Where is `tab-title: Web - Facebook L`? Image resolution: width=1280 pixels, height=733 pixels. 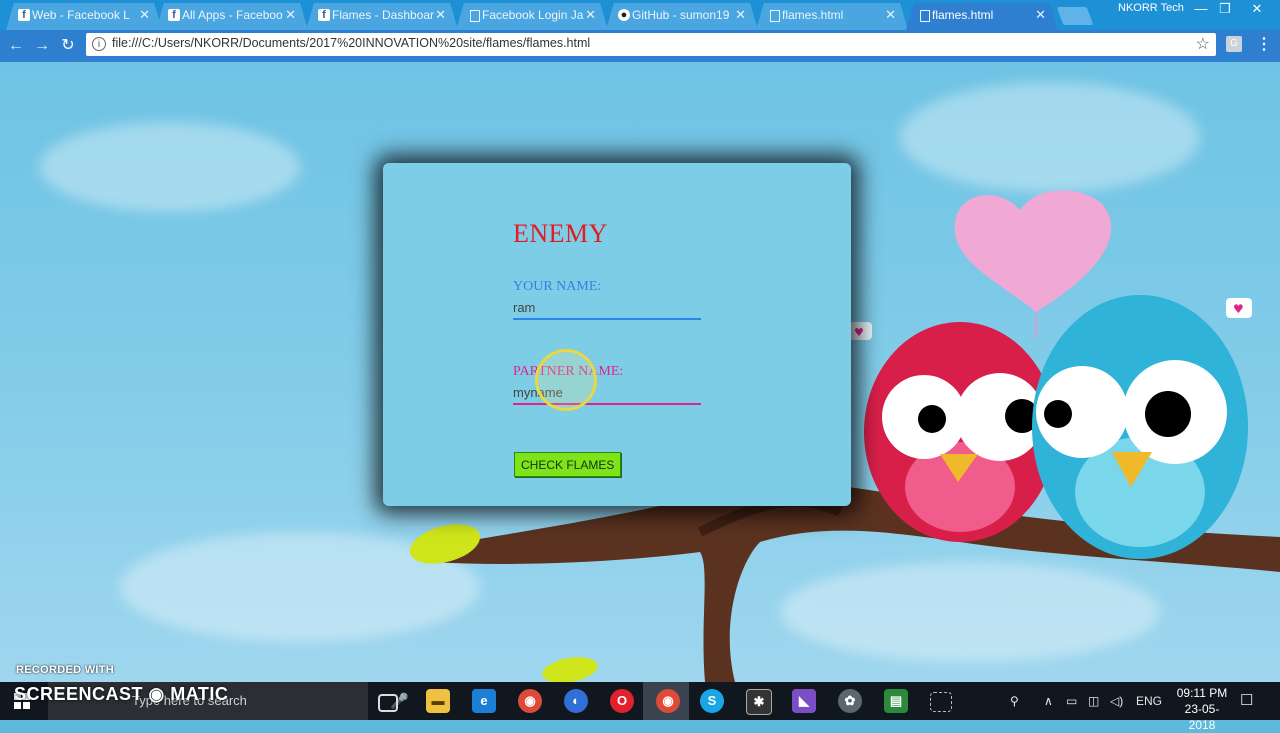
tab-title: Web - Facebook L is located at coordinates (81, 15).